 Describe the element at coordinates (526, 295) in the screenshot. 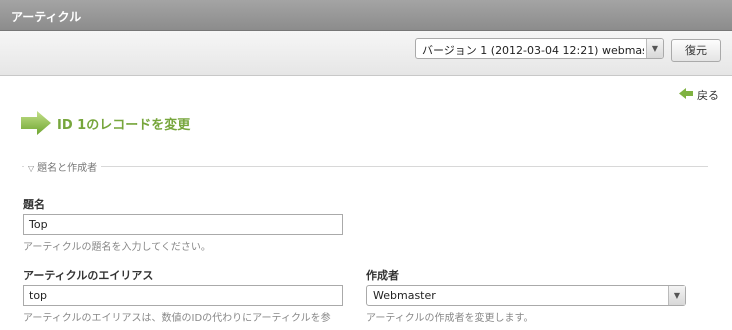

I see `author-select: Webmaster ▼` at that location.